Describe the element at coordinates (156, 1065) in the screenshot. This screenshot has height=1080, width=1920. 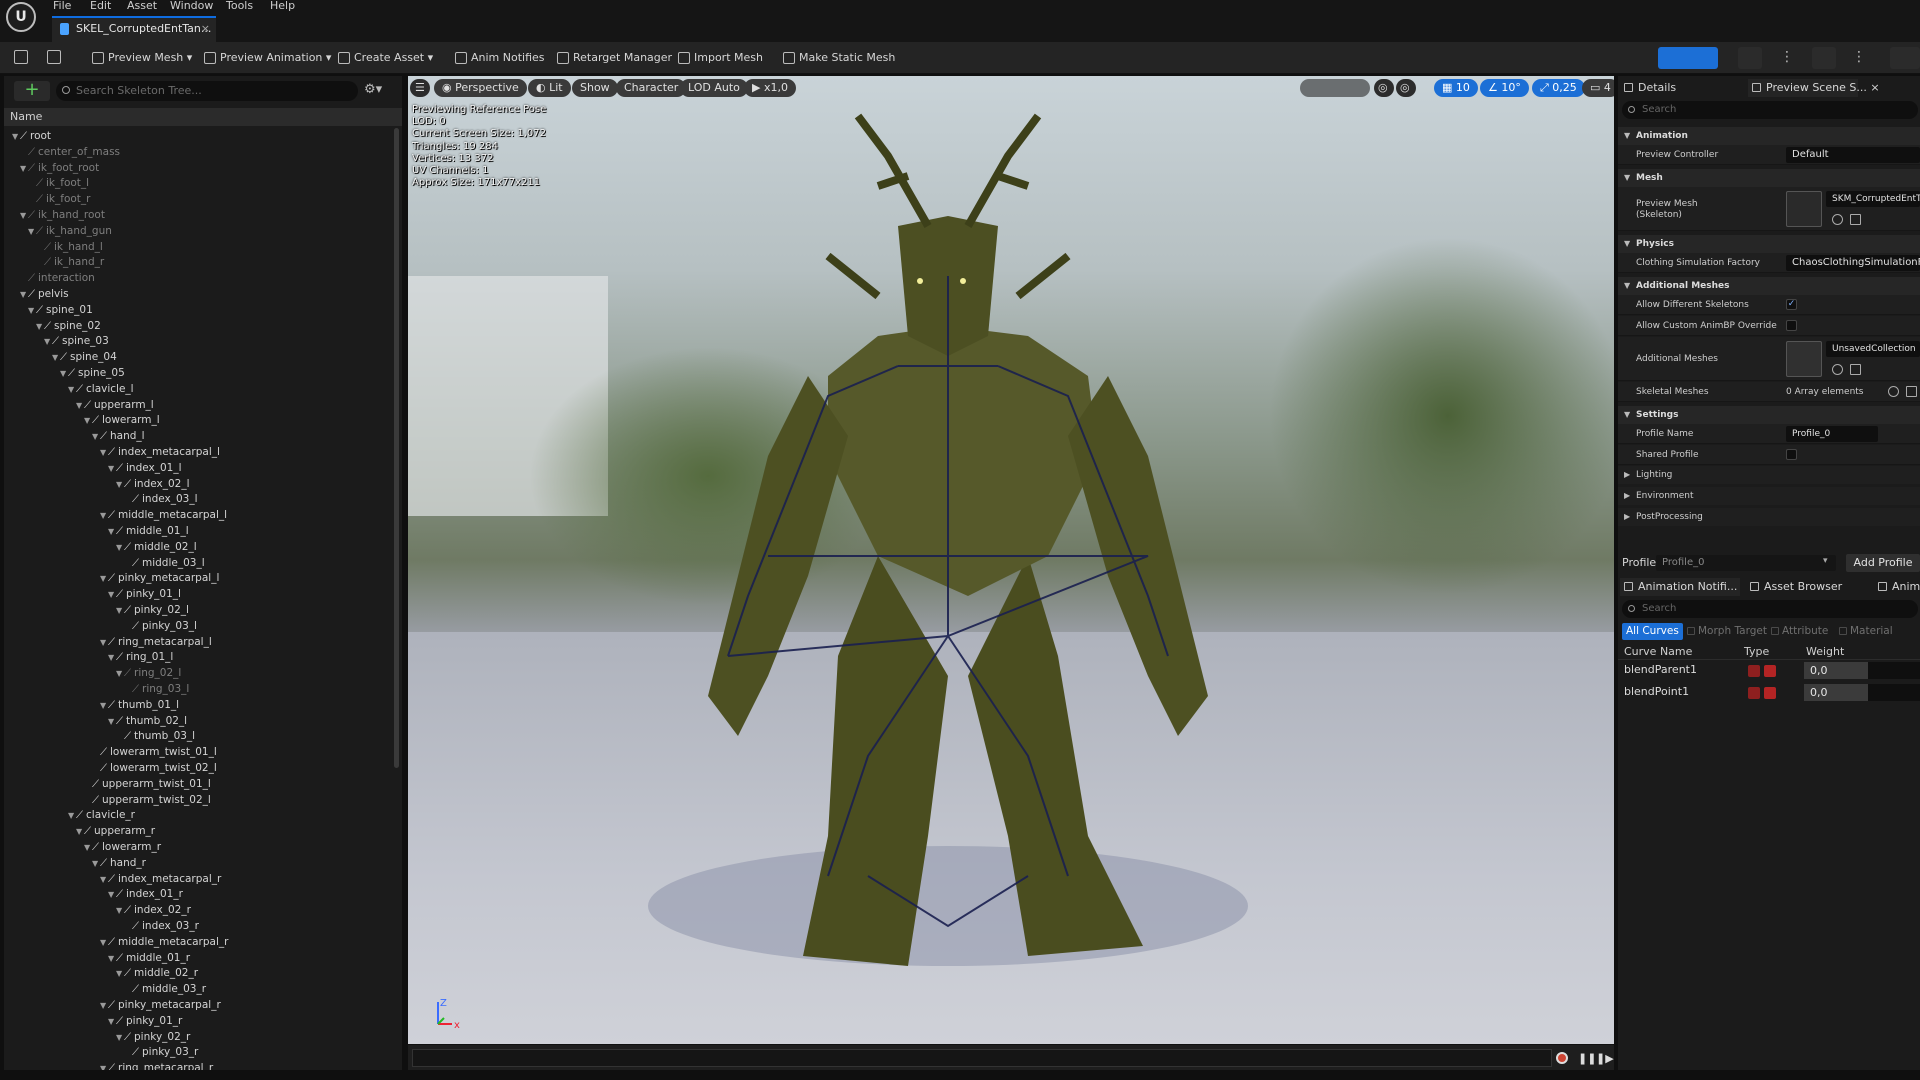
I see `bone-row: ▼ ⟋ ring_metacarpal_r` at that location.